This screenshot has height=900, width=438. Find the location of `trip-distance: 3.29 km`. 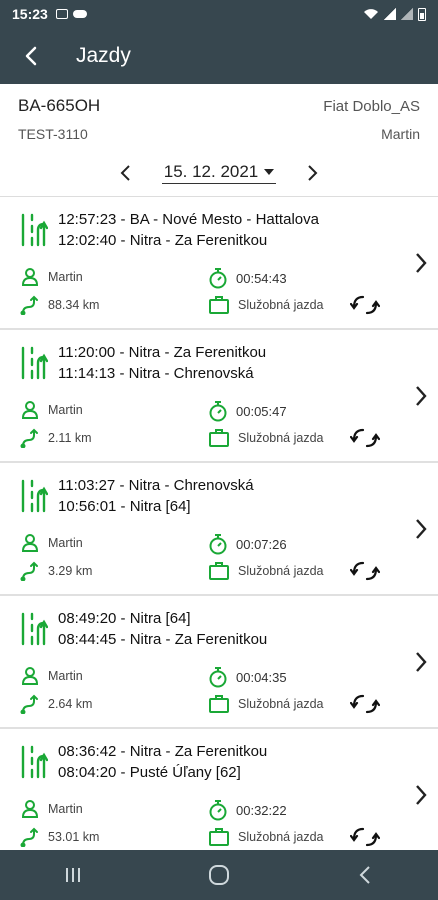

trip-distance: 3.29 km is located at coordinates (56, 571).